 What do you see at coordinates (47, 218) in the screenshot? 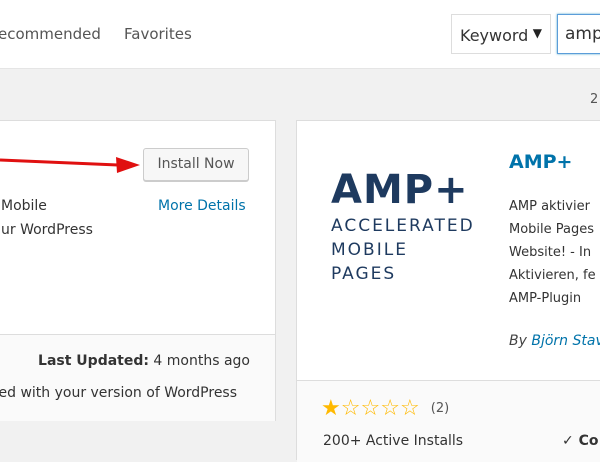
I see `plugin-description: Mobile ur WordPress` at bounding box center [47, 218].